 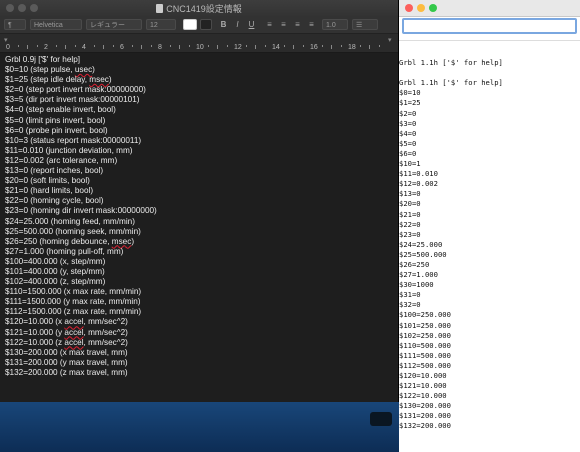 What do you see at coordinates (70, 241) in the screenshot?
I see `document-line: $26=250 (homing debounce, msec)` at bounding box center [70, 241].